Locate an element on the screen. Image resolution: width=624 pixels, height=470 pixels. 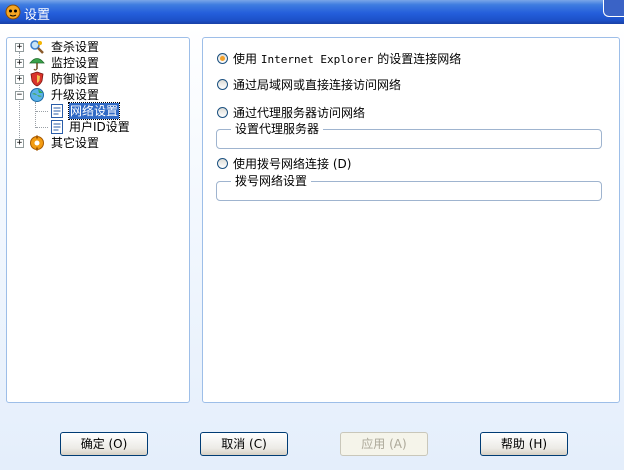
group-caption: 拨号网络设置 is located at coordinates (271, 181).